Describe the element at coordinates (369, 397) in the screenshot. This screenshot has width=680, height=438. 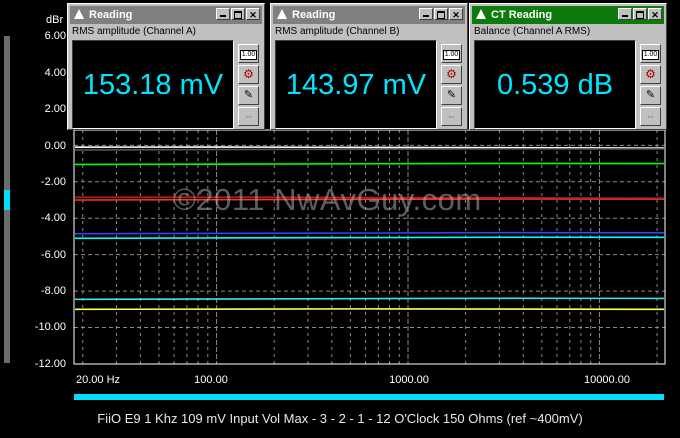
I see `horizontal-scrollbar` at that location.